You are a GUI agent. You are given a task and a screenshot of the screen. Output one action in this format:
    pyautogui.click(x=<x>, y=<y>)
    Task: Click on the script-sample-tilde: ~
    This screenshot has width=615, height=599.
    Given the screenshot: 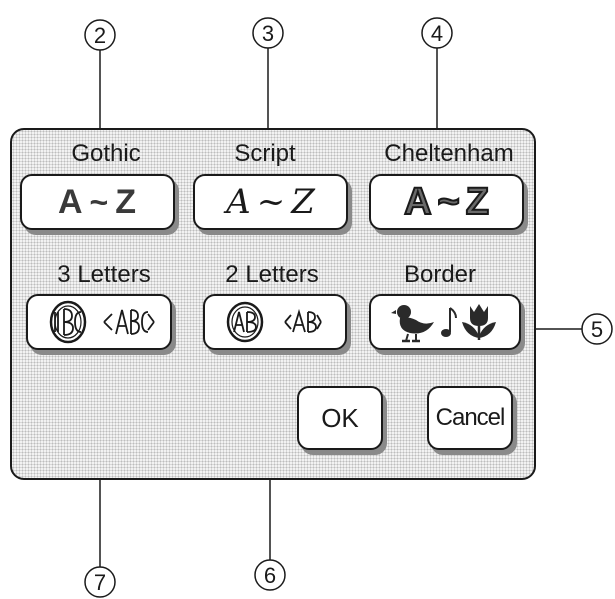 What is the action you would take?
    pyautogui.click(x=271, y=202)
    